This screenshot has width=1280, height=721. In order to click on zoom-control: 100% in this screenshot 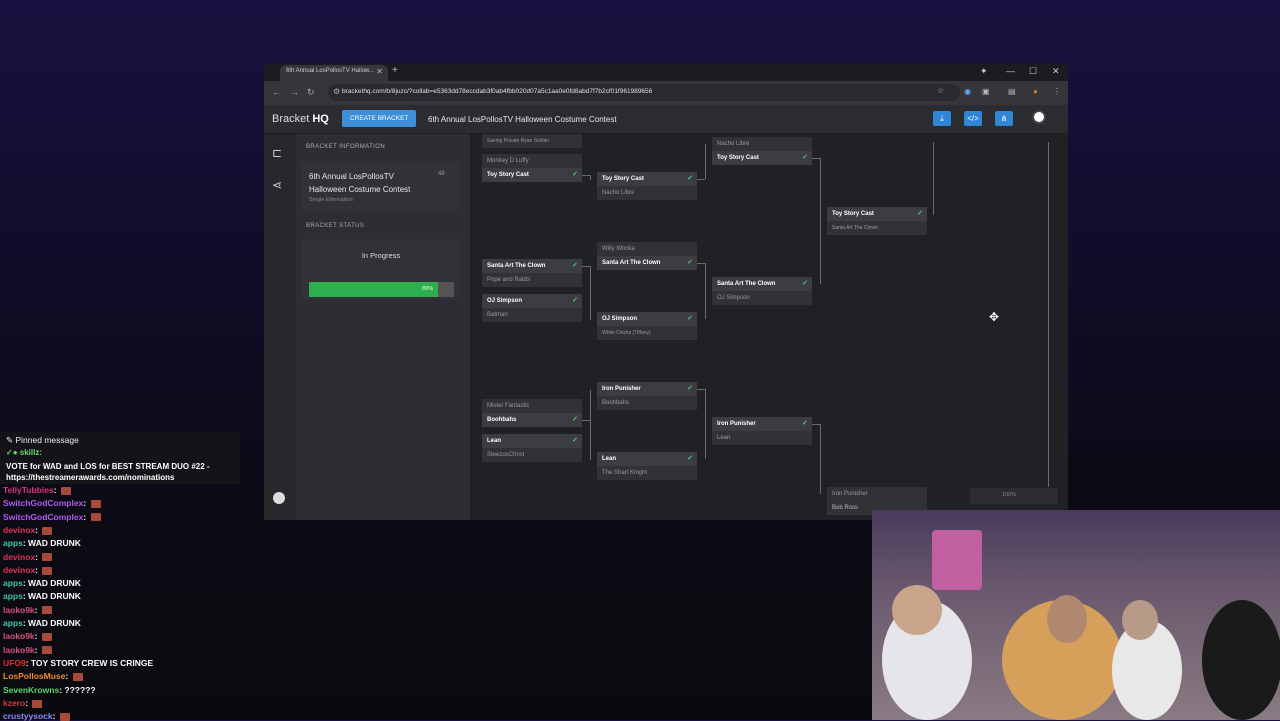, I will do `click(1014, 496)`.